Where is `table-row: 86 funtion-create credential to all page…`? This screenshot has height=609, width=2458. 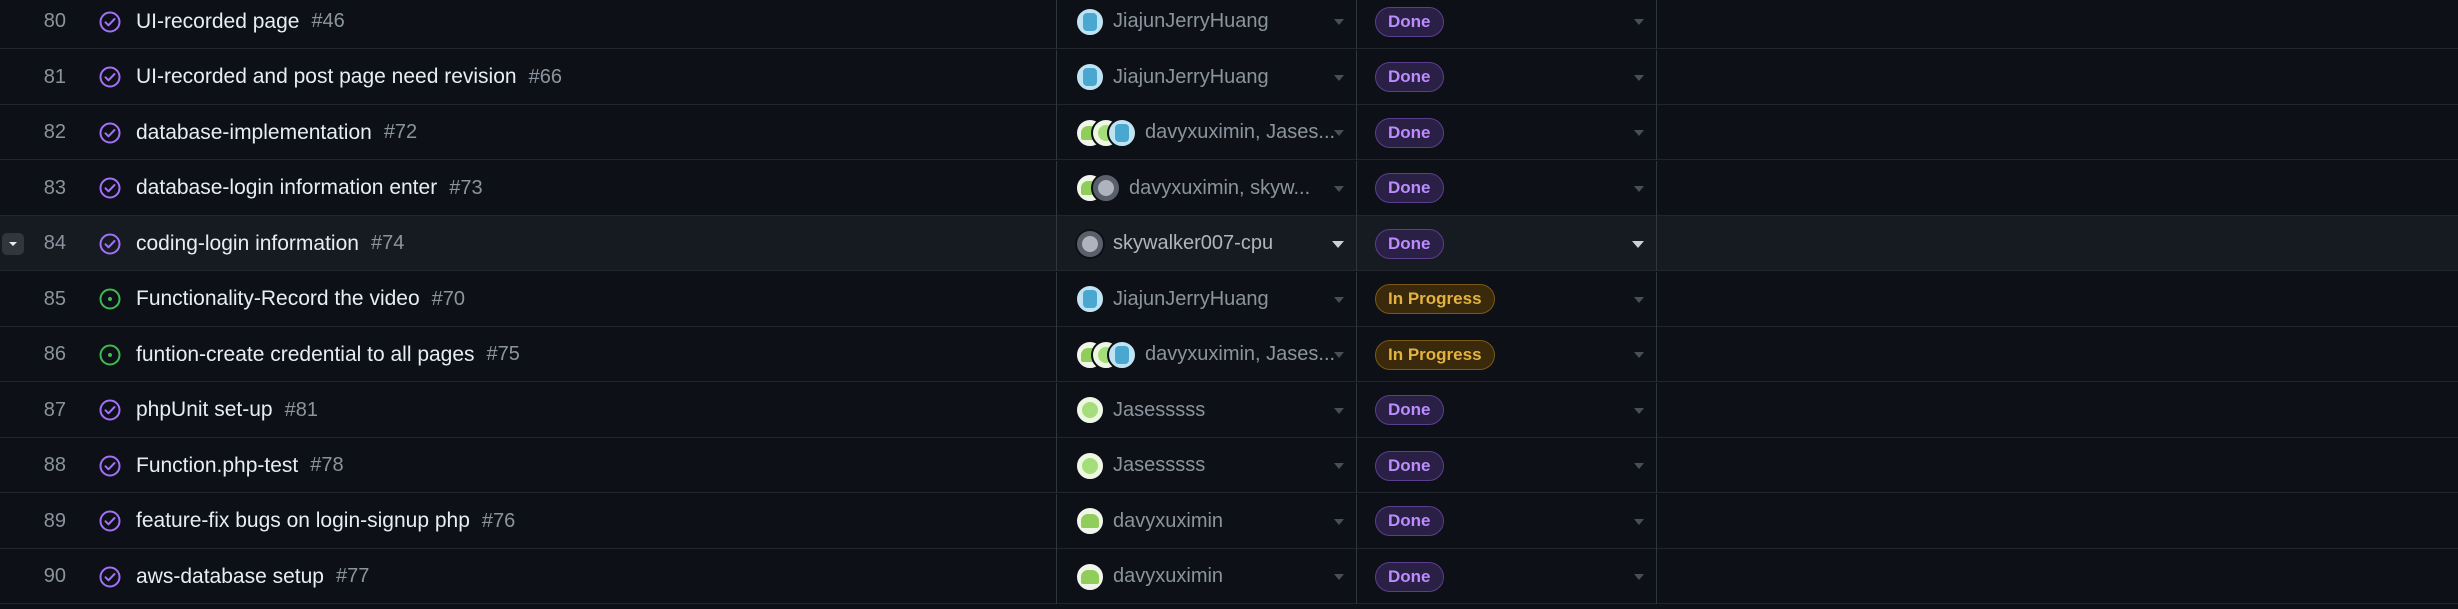
table-row: 86 funtion-create credential to all page… is located at coordinates (1229, 354).